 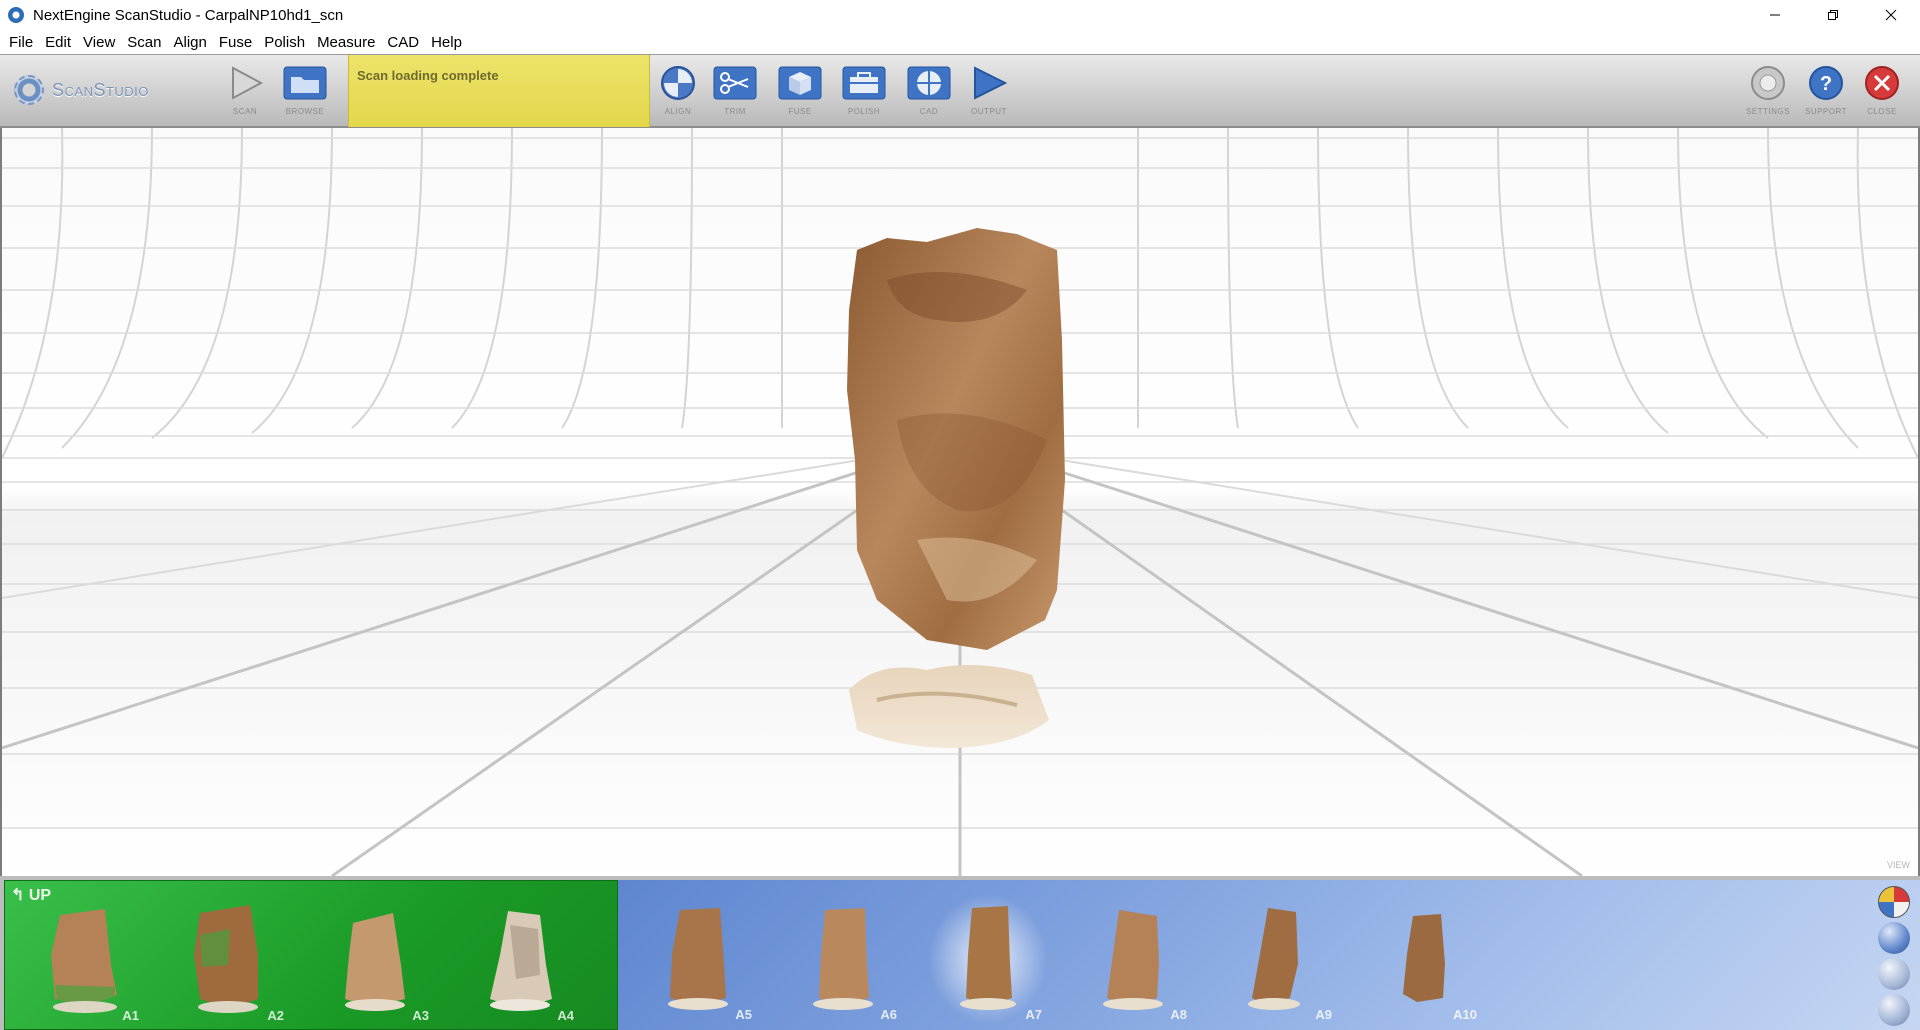 I want to click on solid-sphere-icon, so click(x=1894, y=938).